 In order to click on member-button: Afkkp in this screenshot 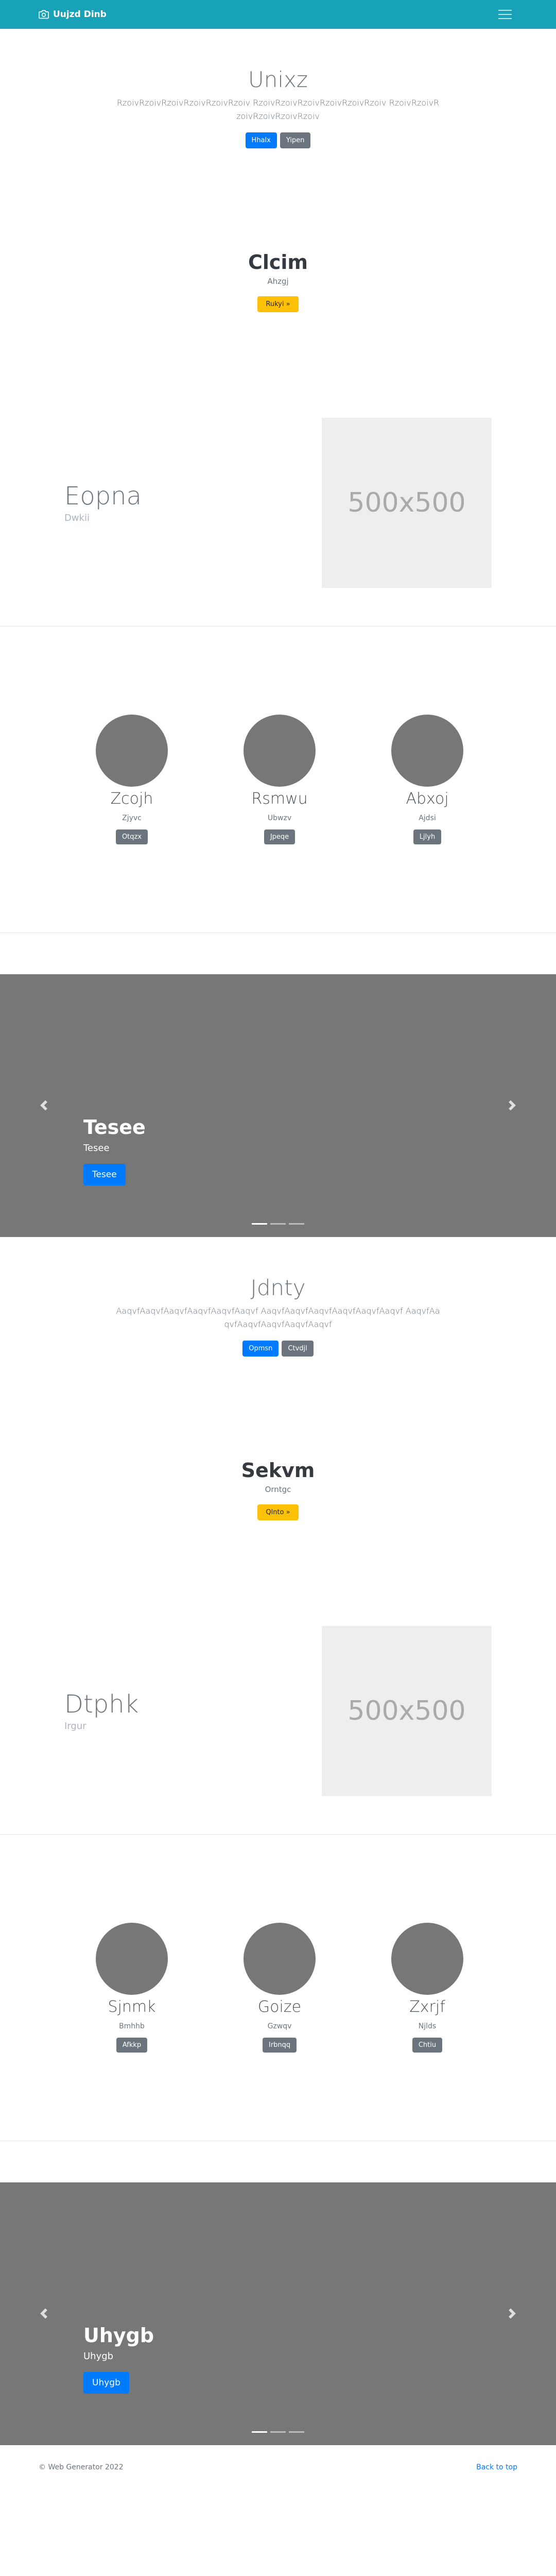, I will do `click(132, 2045)`.